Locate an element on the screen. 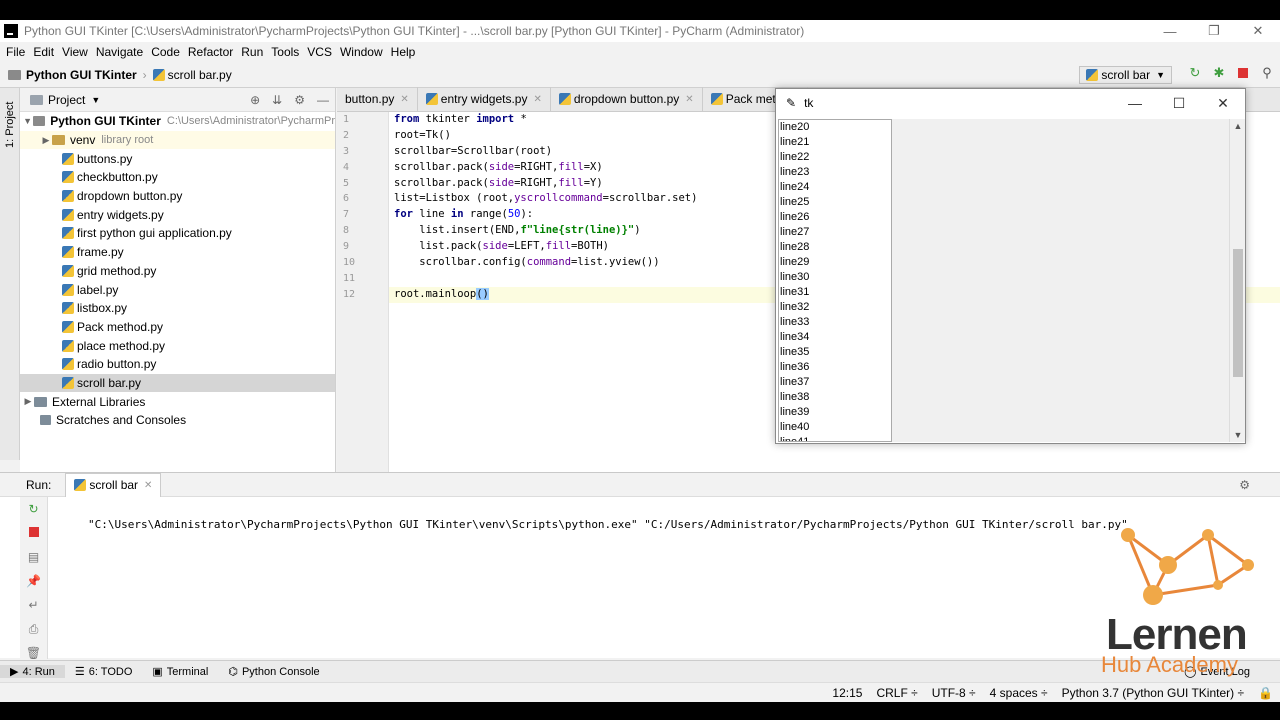  indent: 4 spaces ÷ is located at coordinates (1019, 693).